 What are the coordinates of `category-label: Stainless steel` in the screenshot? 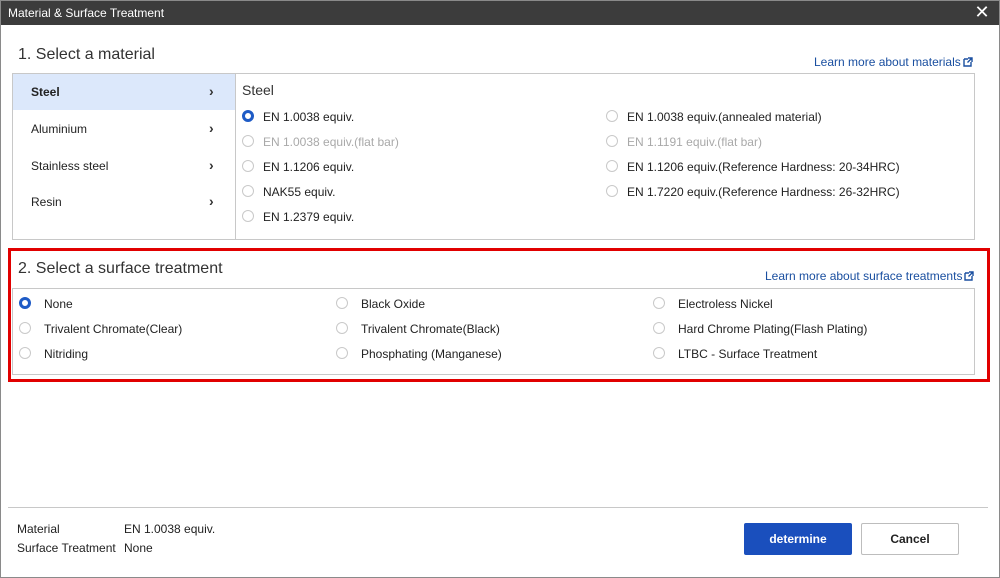 It's located at (70, 166).